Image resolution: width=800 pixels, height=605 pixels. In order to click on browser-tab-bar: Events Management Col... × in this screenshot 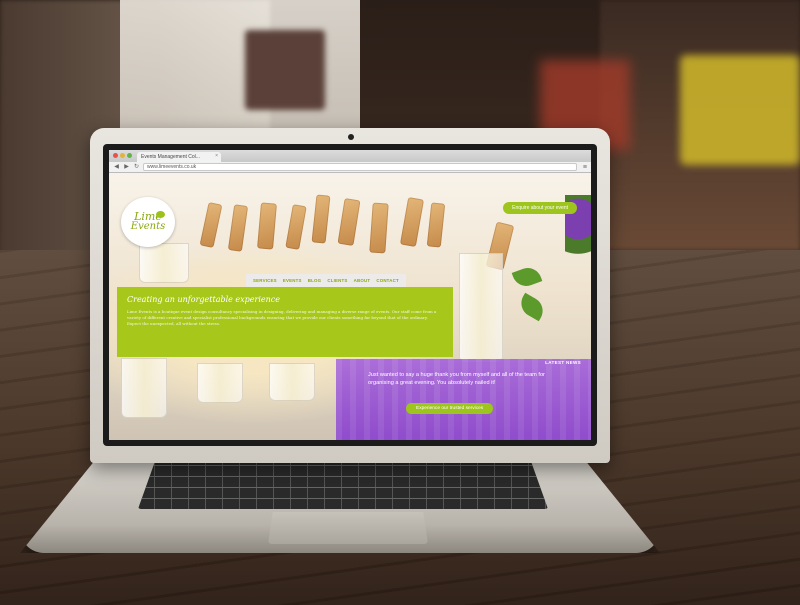, I will do `click(350, 156)`.